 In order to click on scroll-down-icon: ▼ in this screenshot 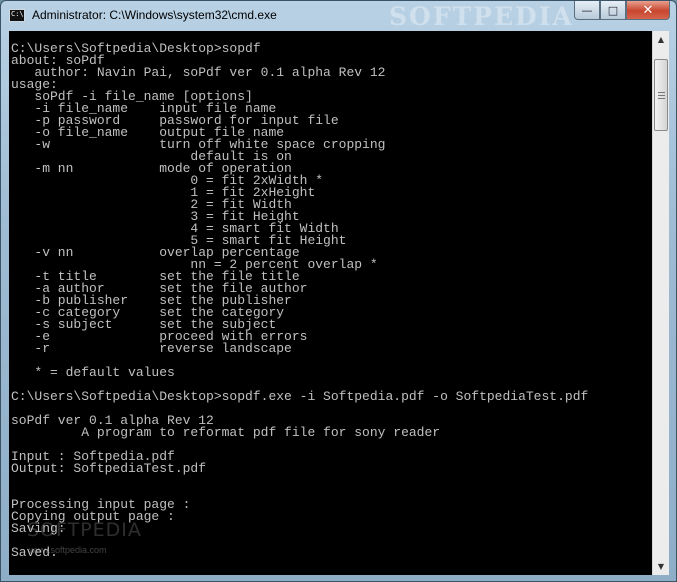, I will do `click(661, 566)`.